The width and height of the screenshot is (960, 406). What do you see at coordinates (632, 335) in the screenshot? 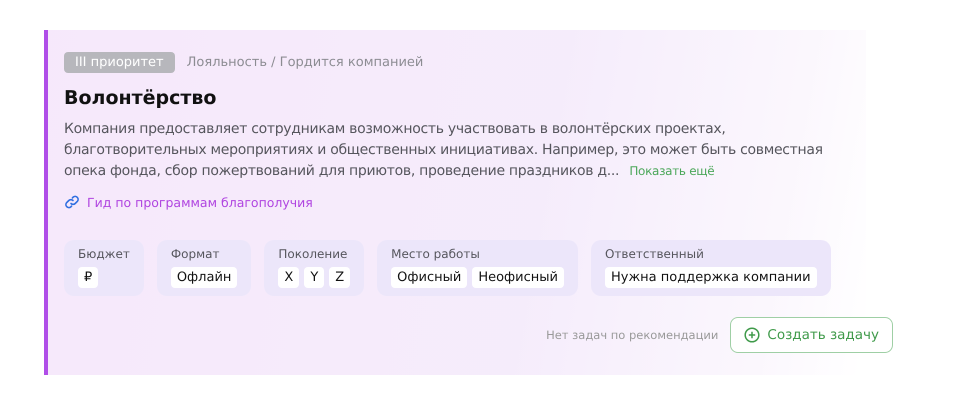
I see `no-tasks-text: Нет задач по рекомендации` at bounding box center [632, 335].